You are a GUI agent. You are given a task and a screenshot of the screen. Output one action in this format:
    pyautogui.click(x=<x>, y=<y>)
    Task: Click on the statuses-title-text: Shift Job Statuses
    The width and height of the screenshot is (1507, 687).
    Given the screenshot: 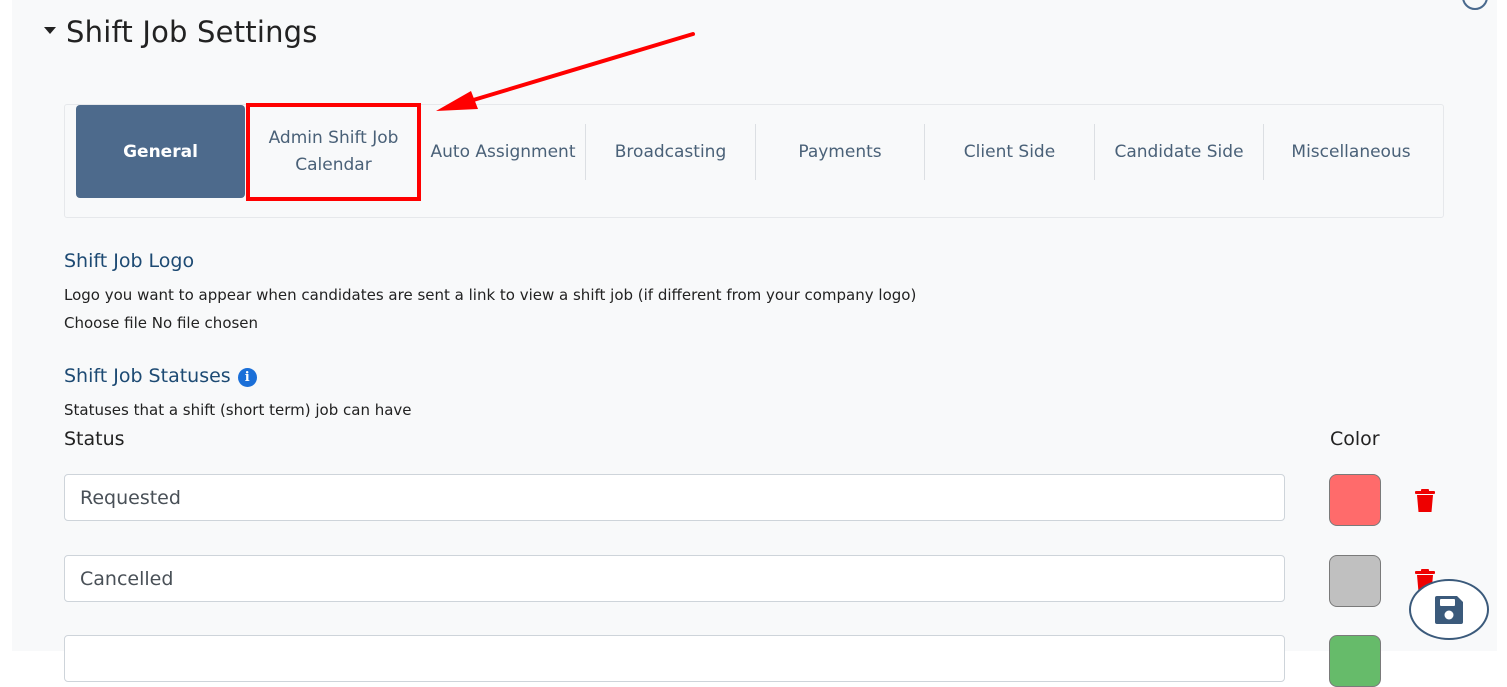 What is the action you would take?
    pyautogui.click(x=147, y=376)
    